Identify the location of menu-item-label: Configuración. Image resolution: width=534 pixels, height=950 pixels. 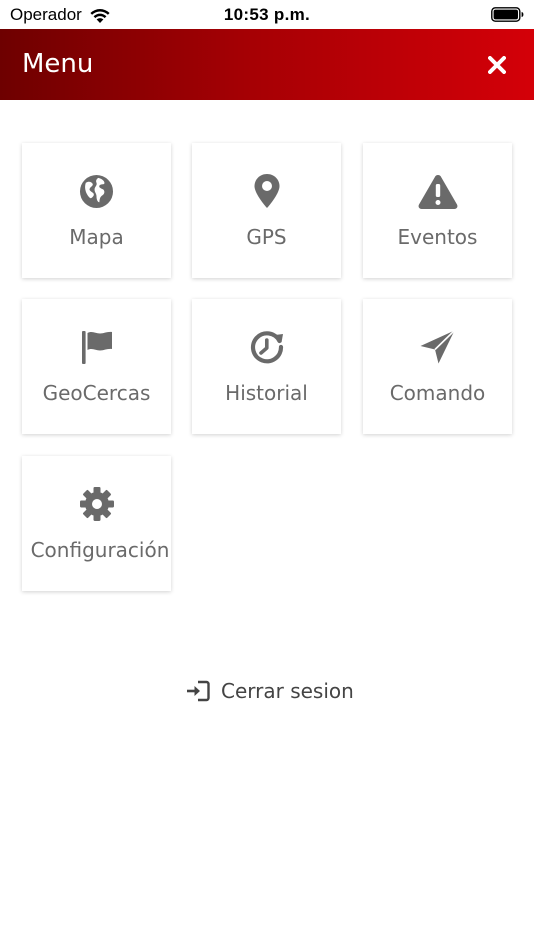
(100, 550).